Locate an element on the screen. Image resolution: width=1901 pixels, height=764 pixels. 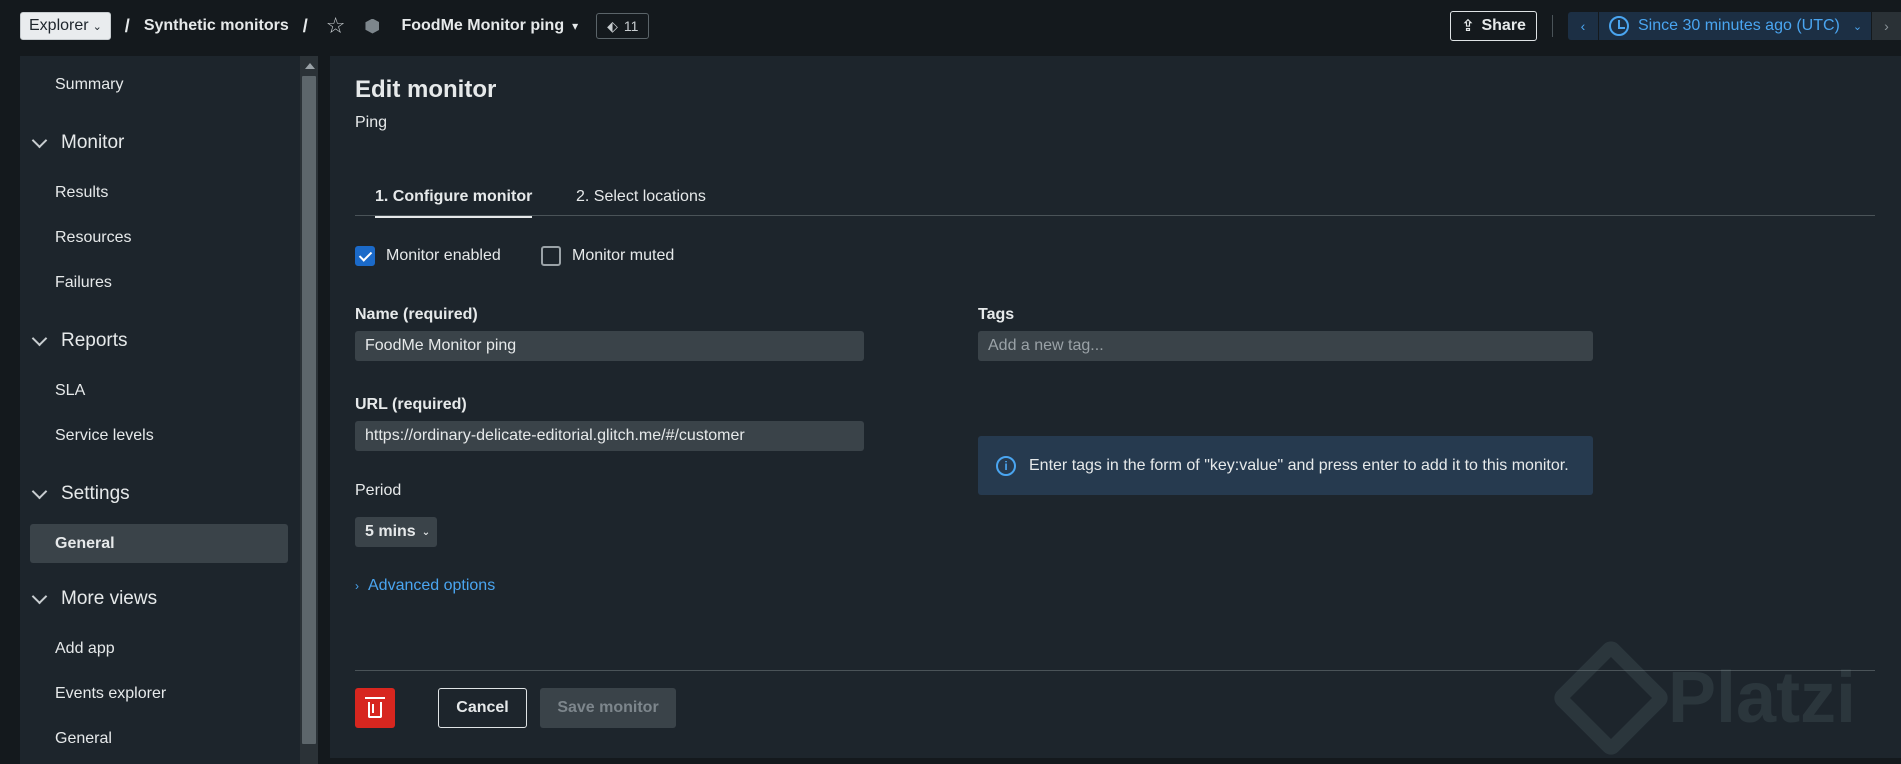
chevron-down-icon: ▾ is located at coordinates (575, 26).